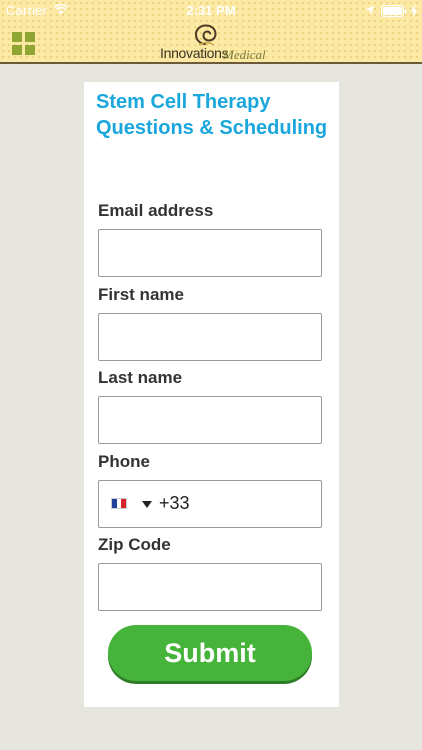  I want to click on phone-label: Phone, so click(124, 461).